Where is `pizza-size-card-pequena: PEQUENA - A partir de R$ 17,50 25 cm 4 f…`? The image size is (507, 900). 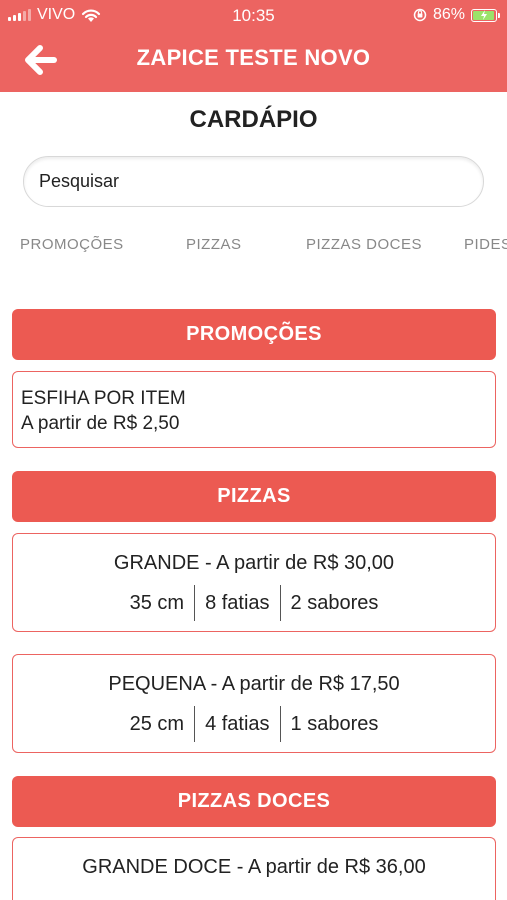 pizza-size-card-pequena: PEQUENA - A partir de R$ 17,50 25 cm 4 f… is located at coordinates (254, 703).